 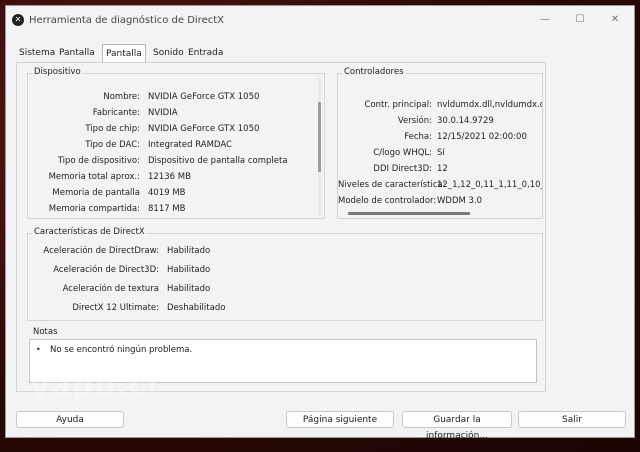 I want to click on device-label-total-memory: Memoria total aprox.:, so click(x=94, y=177).